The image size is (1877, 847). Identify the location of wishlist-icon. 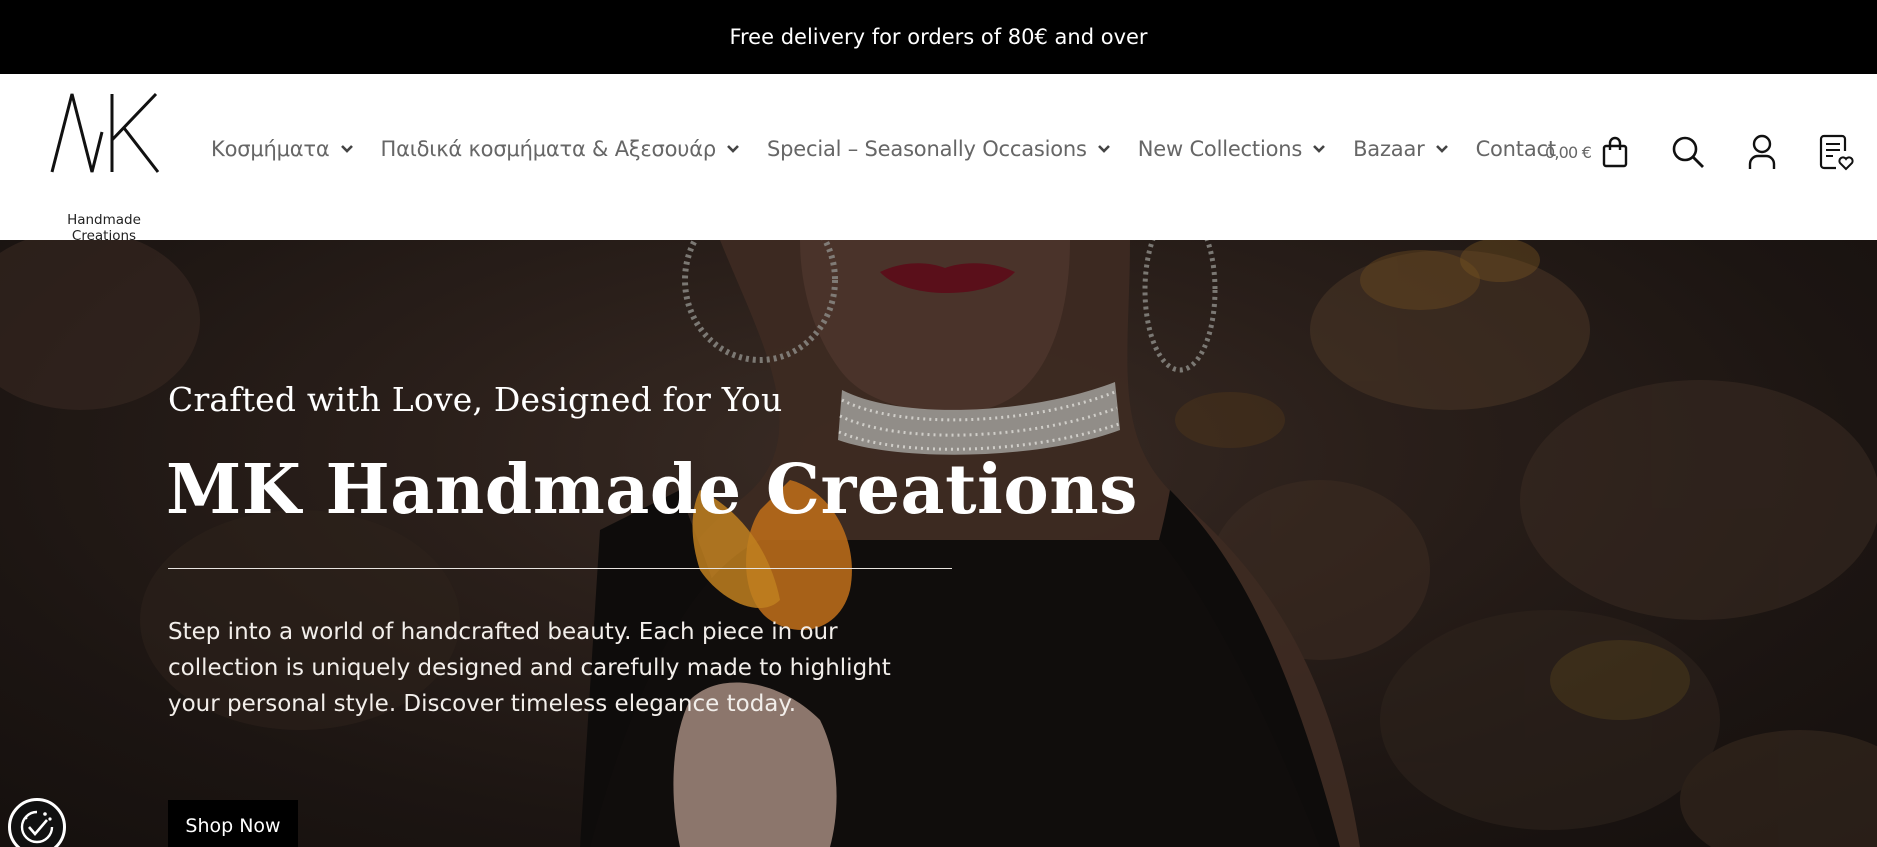
(1836, 152).